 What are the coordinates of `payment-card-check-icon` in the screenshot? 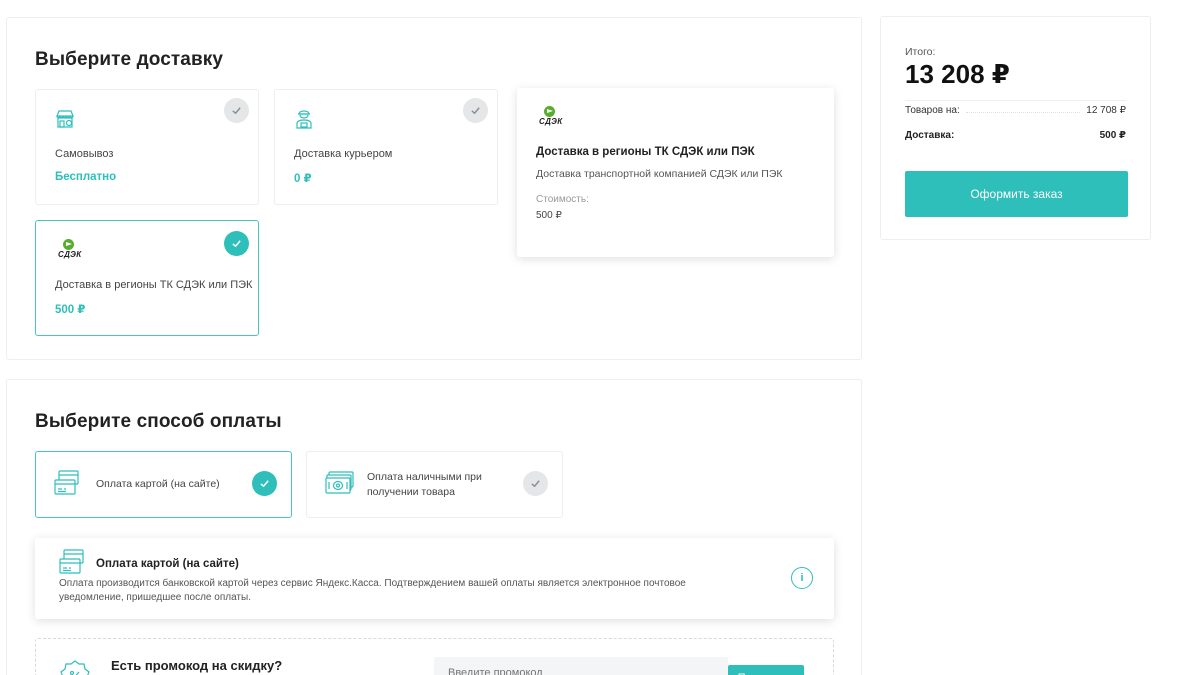 It's located at (264, 483).